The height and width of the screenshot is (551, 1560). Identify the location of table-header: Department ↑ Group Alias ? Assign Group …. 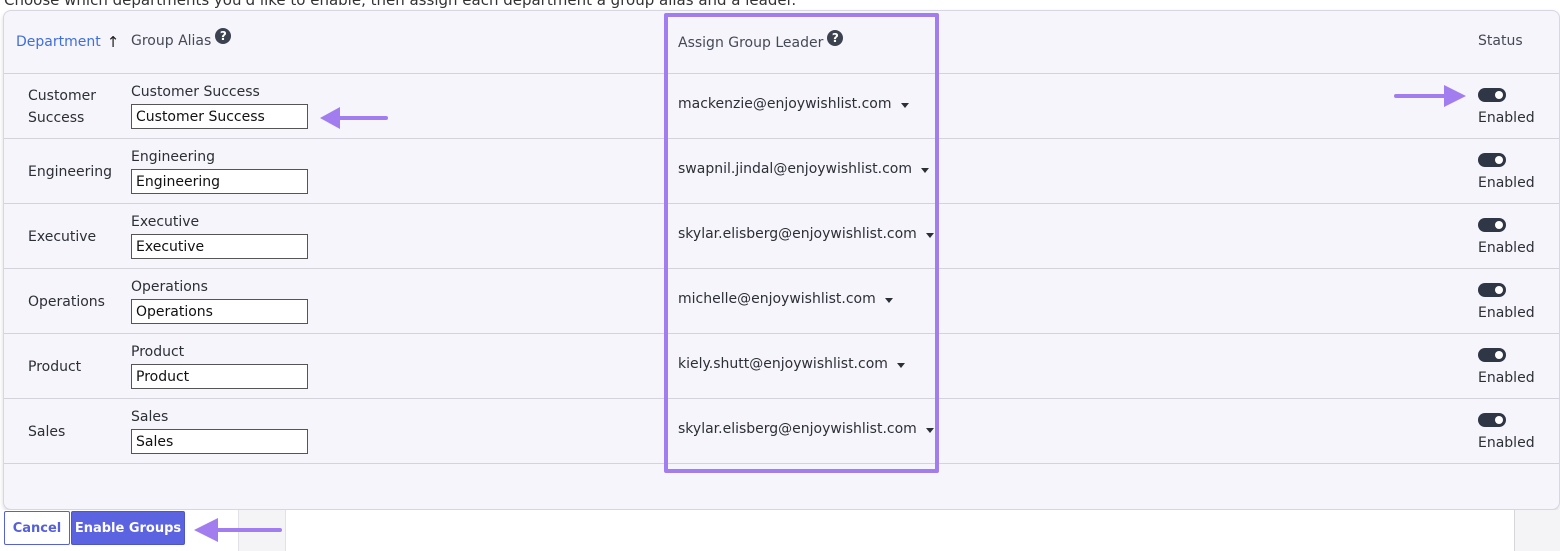
(781, 42).